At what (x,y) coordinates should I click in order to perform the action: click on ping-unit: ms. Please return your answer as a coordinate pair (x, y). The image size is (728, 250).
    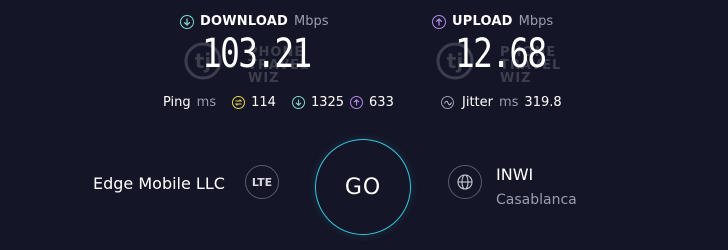
    Looking at the image, I should click on (206, 102).